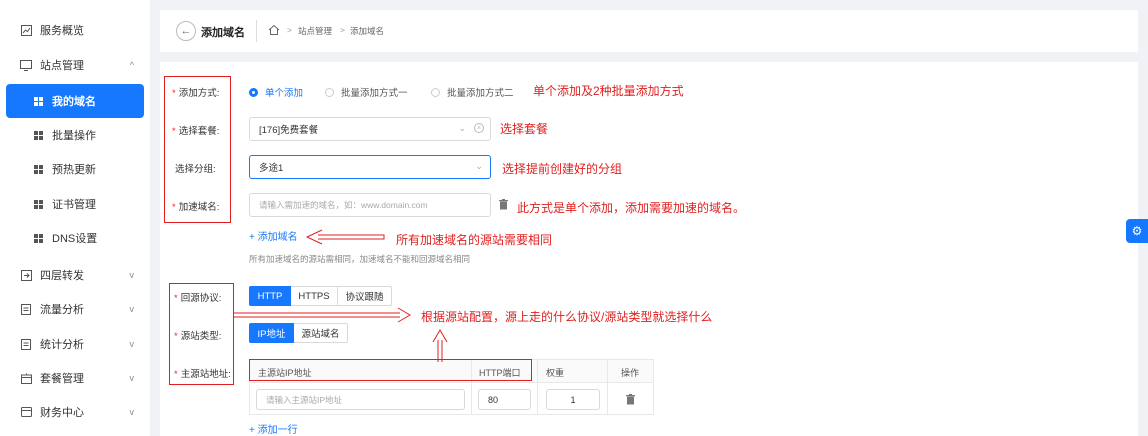  I want to click on annotation-arrows, so click(341, 295).